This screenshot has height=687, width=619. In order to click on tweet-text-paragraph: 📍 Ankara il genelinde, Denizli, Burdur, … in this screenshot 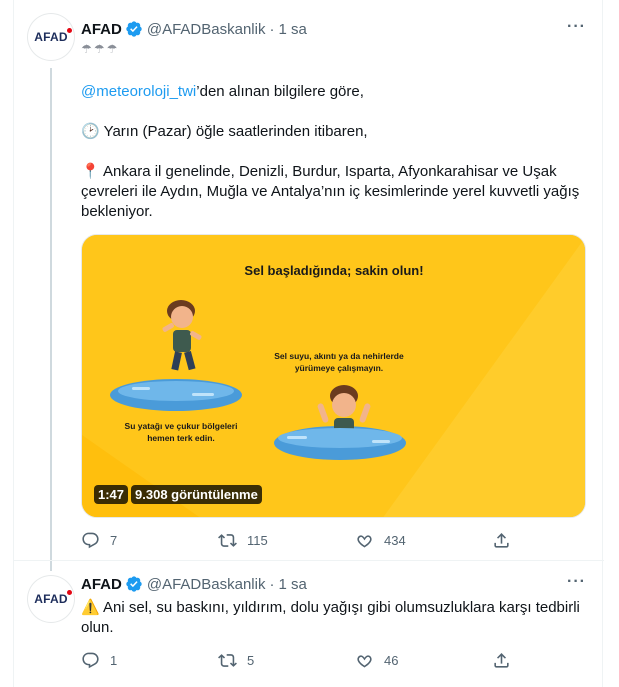, I will do `click(330, 191)`.